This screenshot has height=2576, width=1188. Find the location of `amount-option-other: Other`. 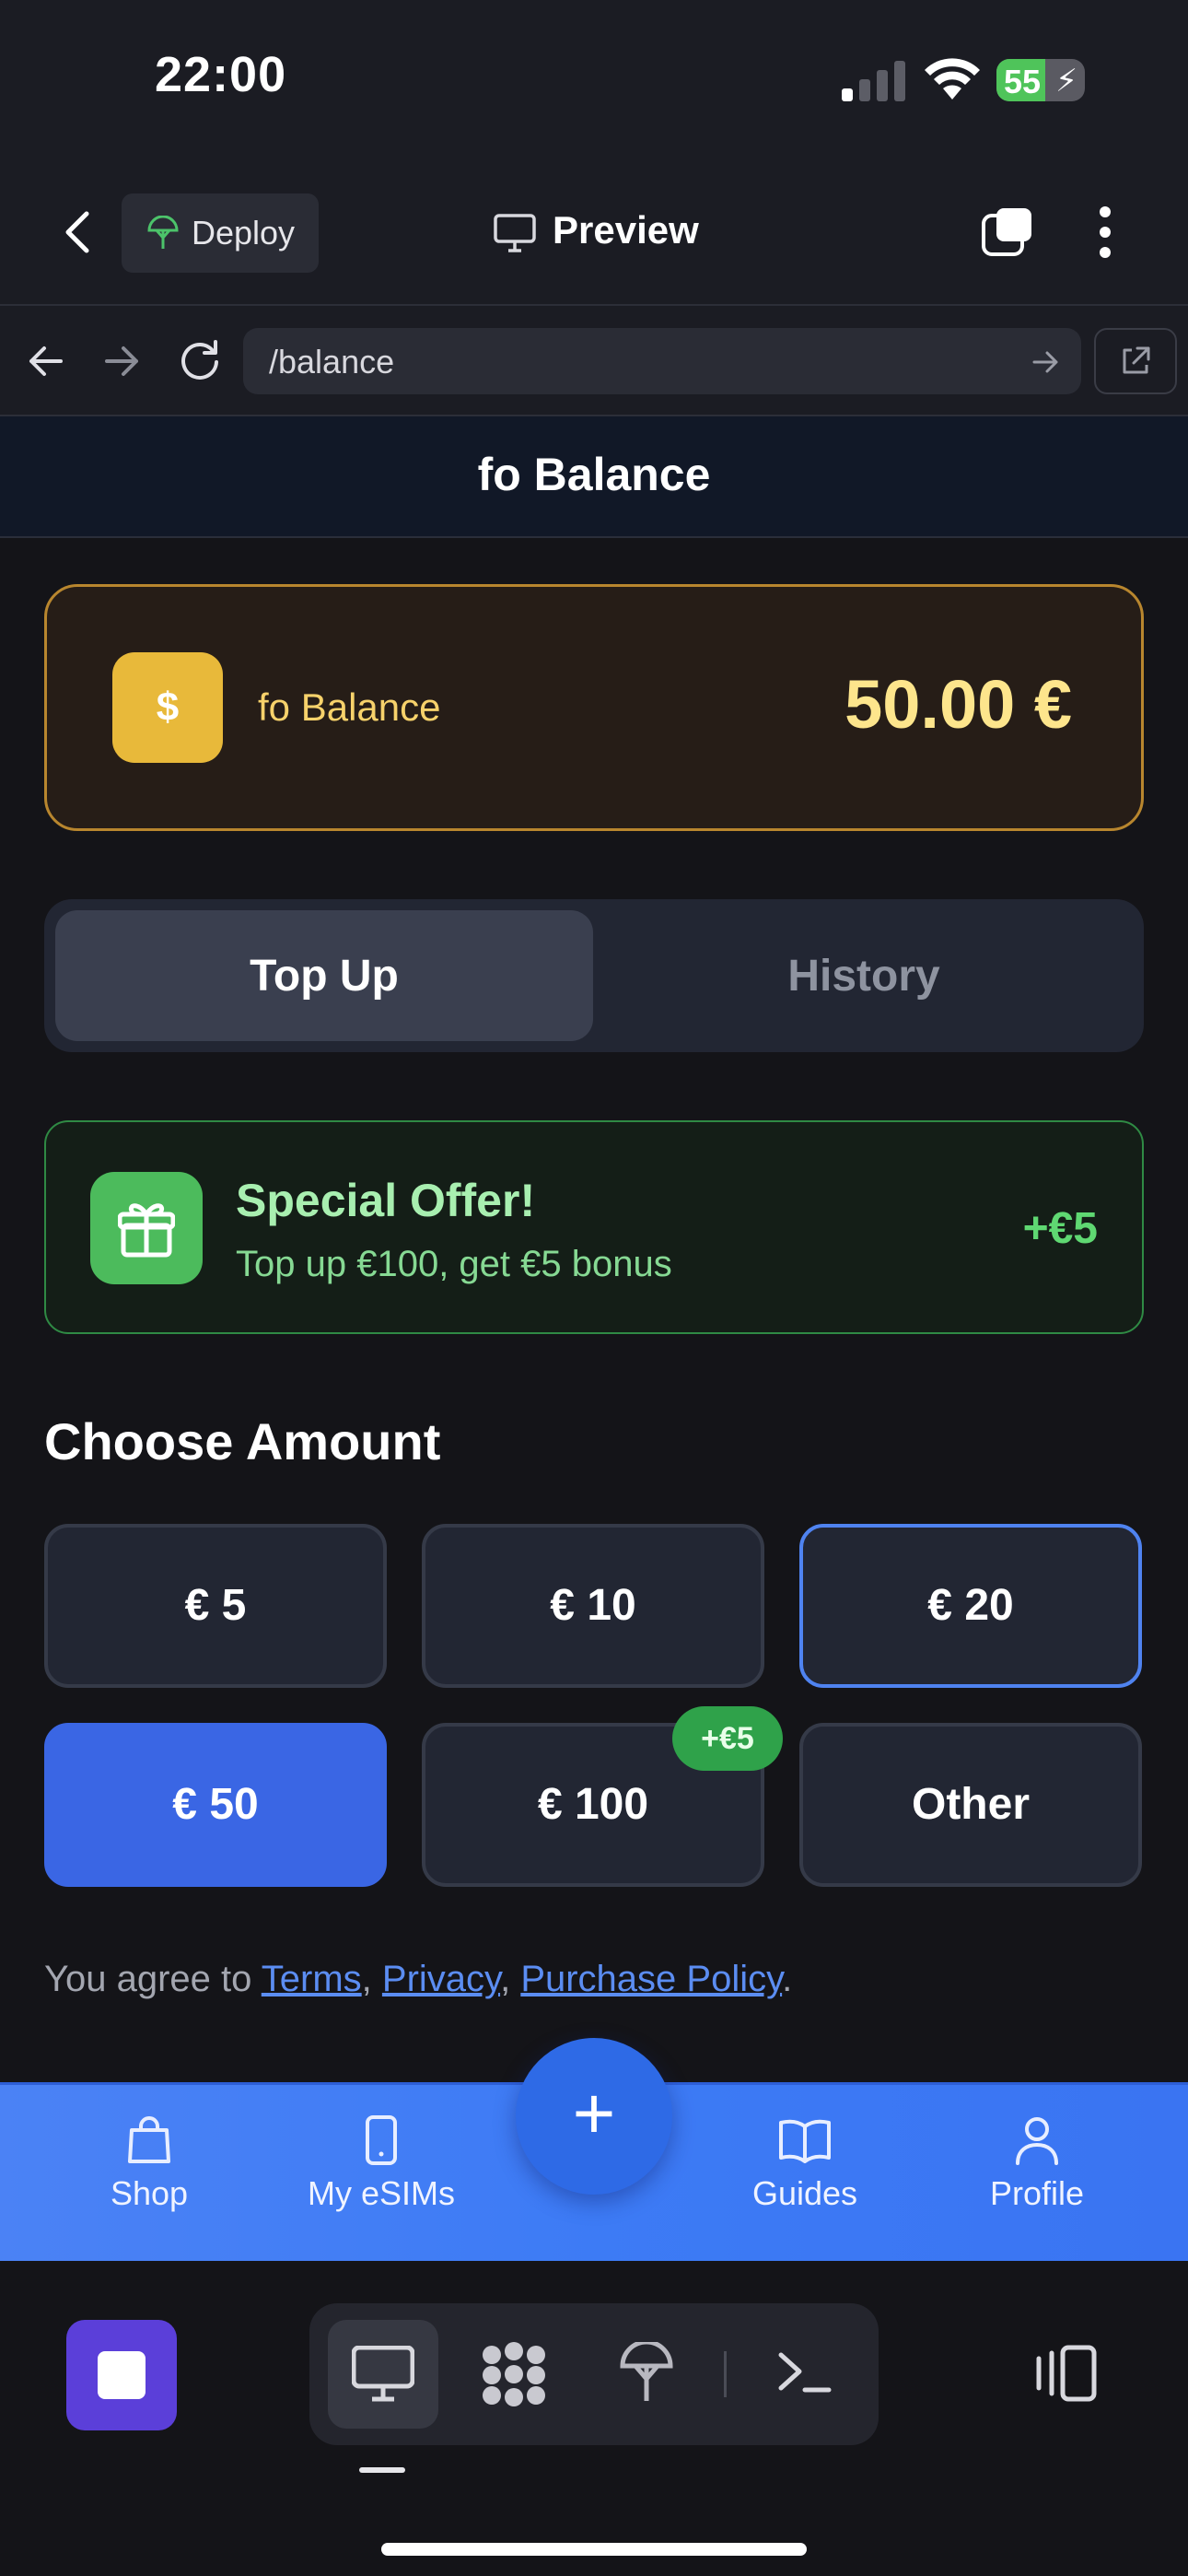

amount-option-other: Other is located at coordinates (970, 1805).